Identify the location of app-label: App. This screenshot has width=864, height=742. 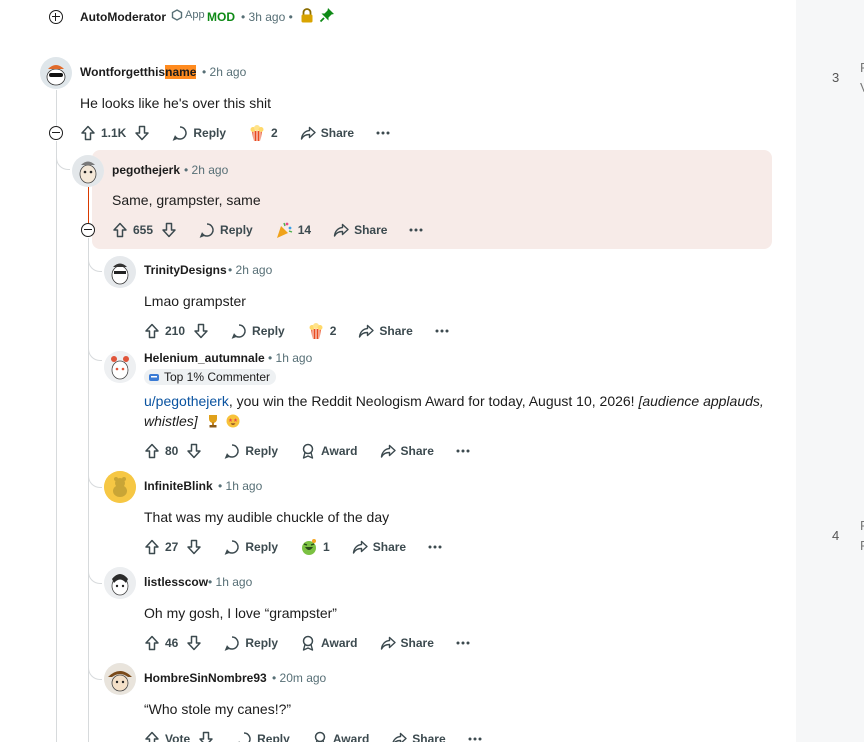
(195, 15).